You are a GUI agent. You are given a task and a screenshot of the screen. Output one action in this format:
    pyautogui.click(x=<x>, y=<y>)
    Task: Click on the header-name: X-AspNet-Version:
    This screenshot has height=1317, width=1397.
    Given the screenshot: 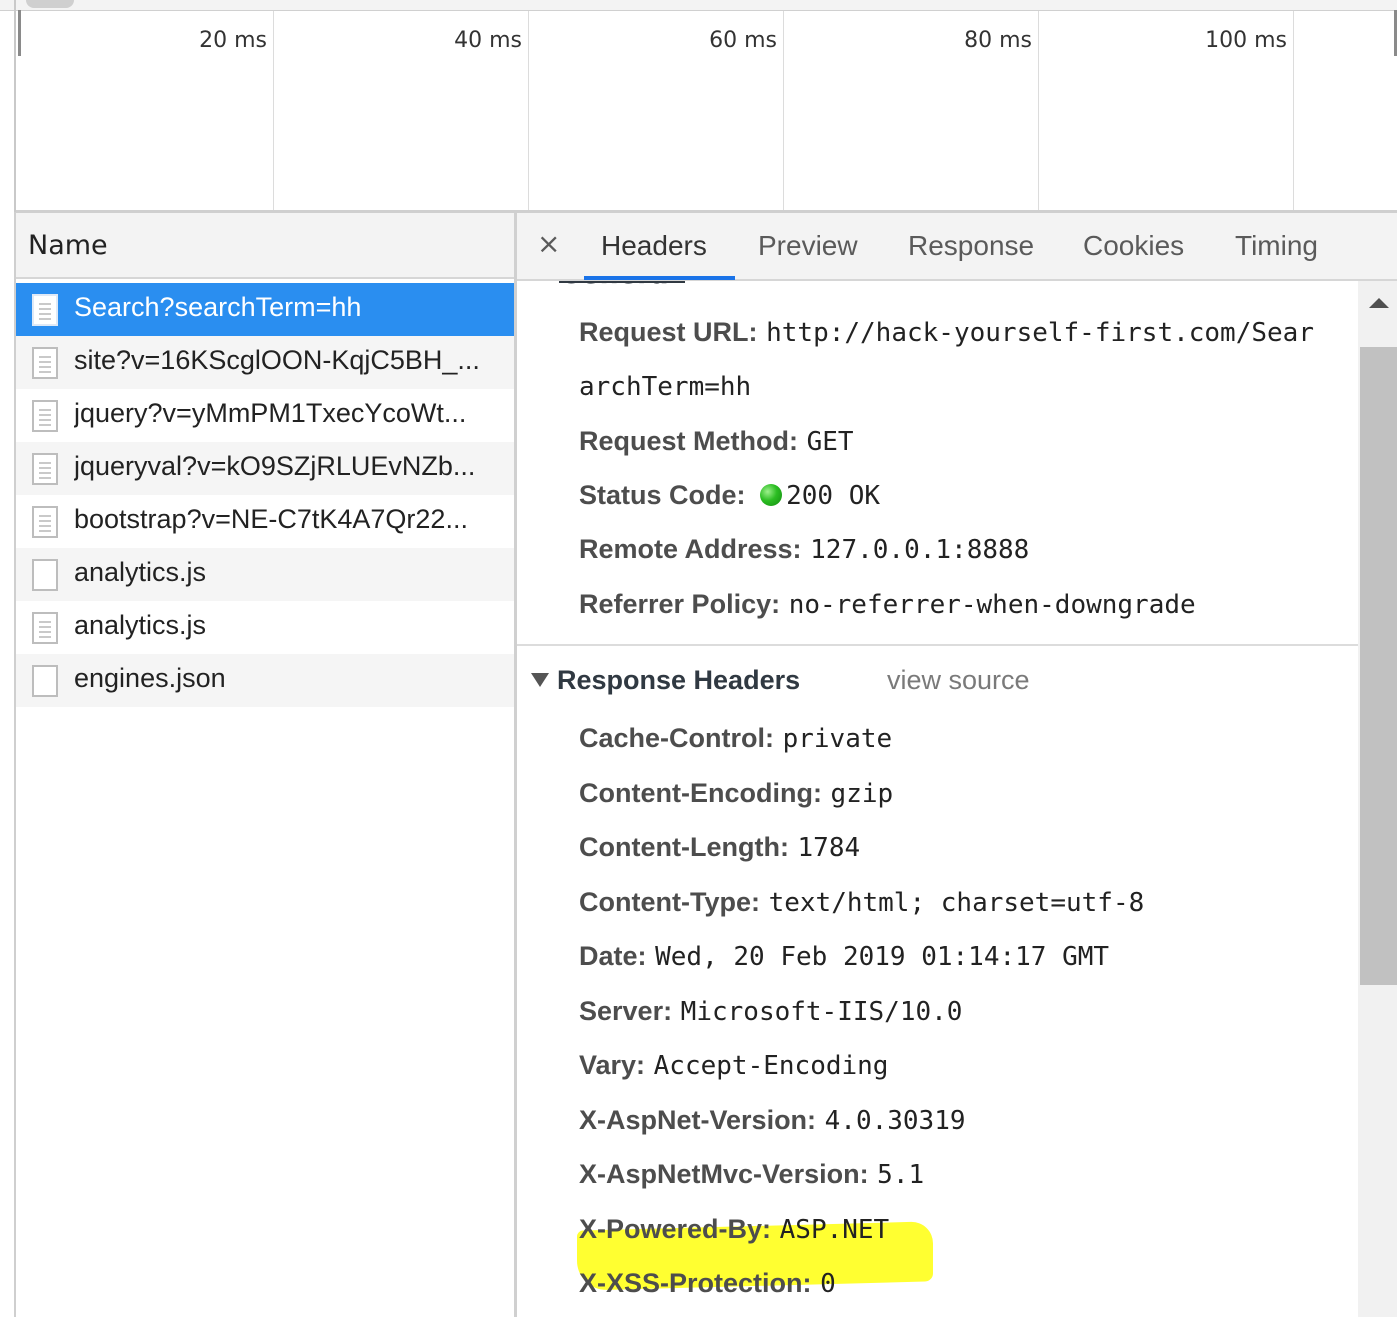 What is the action you would take?
    pyautogui.click(x=698, y=1119)
    